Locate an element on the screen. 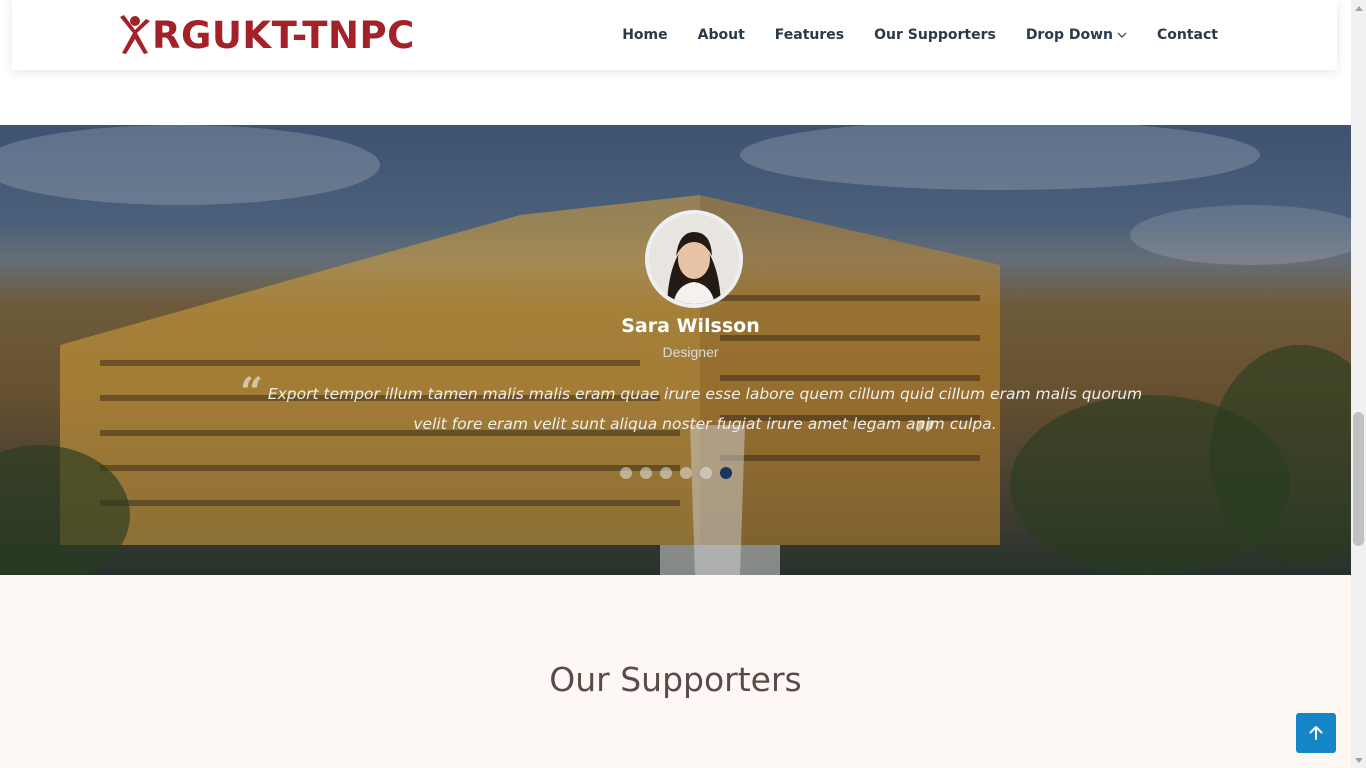  scroll-to-top-button is located at coordinates (1316, 733).